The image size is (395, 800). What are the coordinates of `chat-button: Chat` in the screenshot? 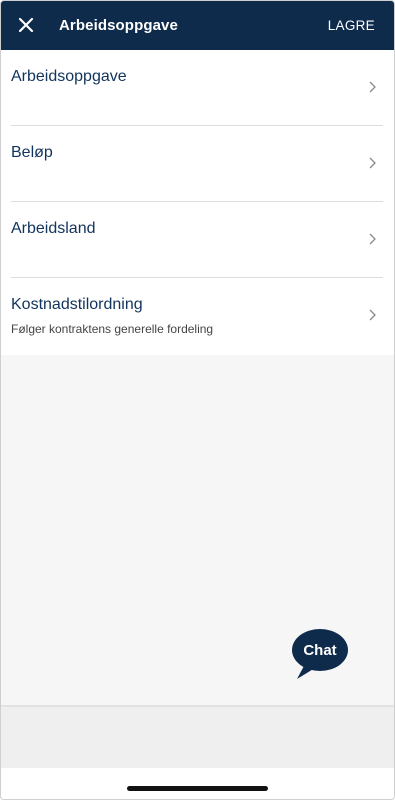 It's located at (321, 655).